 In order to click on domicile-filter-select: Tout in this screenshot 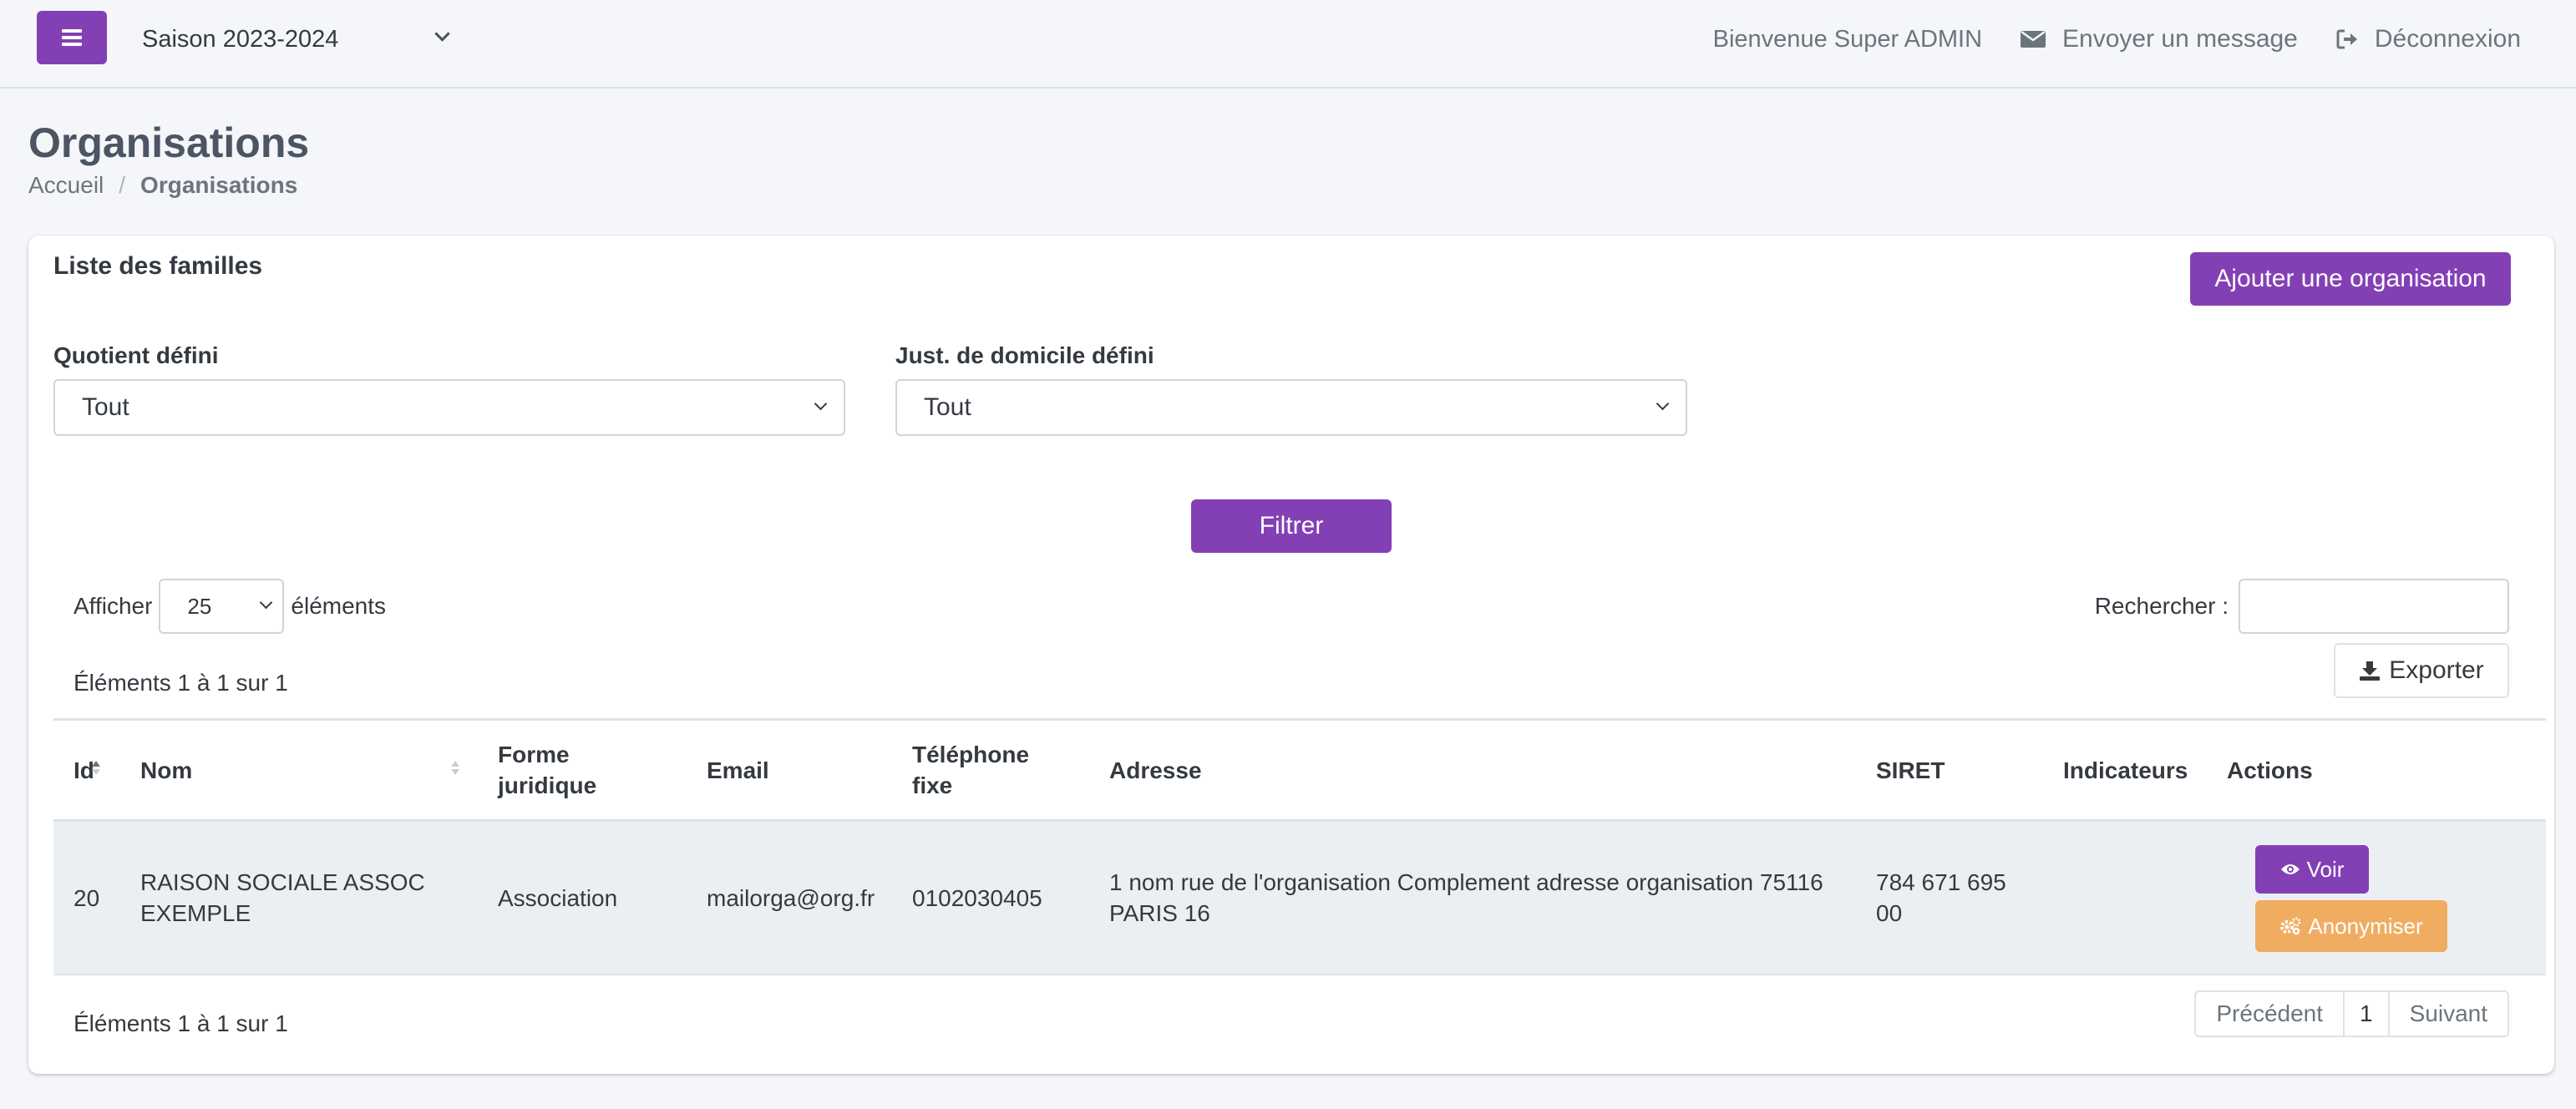, I will do `click(1291, 407)`.